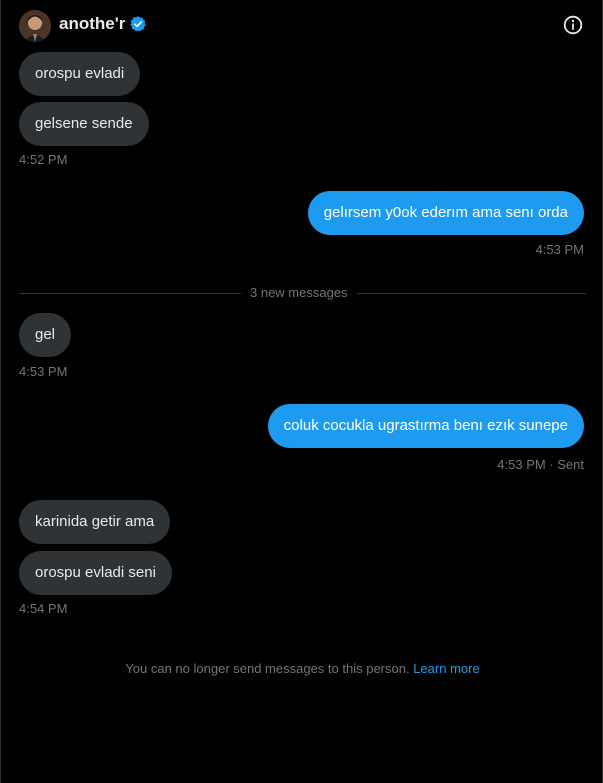  I want to click on learn-more-link: Learn more, so click(446, 668).